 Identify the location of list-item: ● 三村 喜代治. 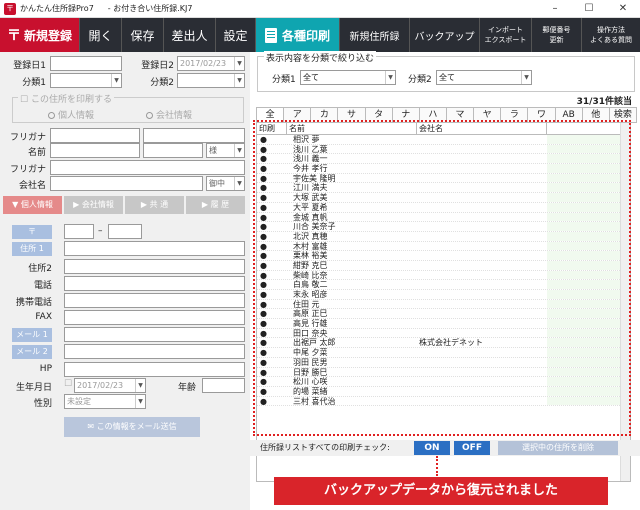
(443, 401).